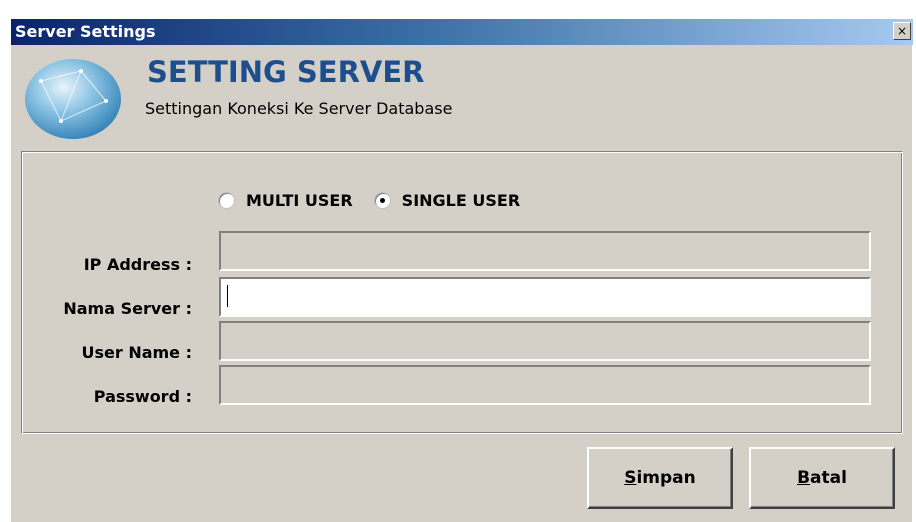  I want to click on nama-server-field, so click(545, 297).